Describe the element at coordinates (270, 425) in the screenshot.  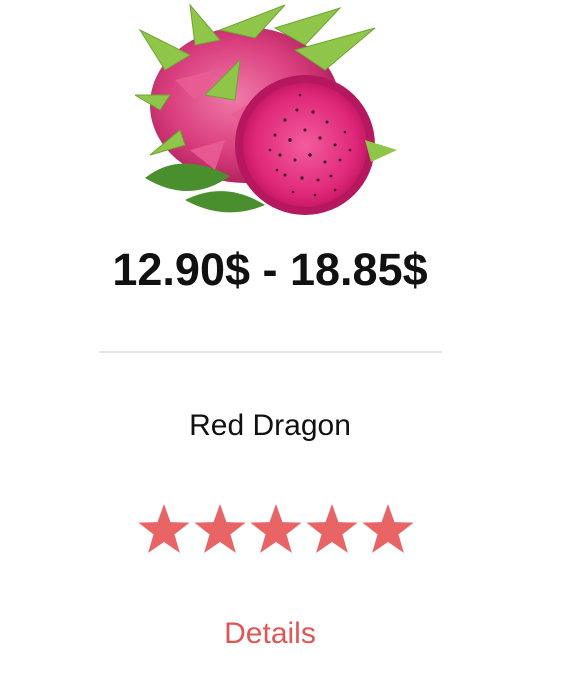
I see `product-name: Red Dragon` at that location.